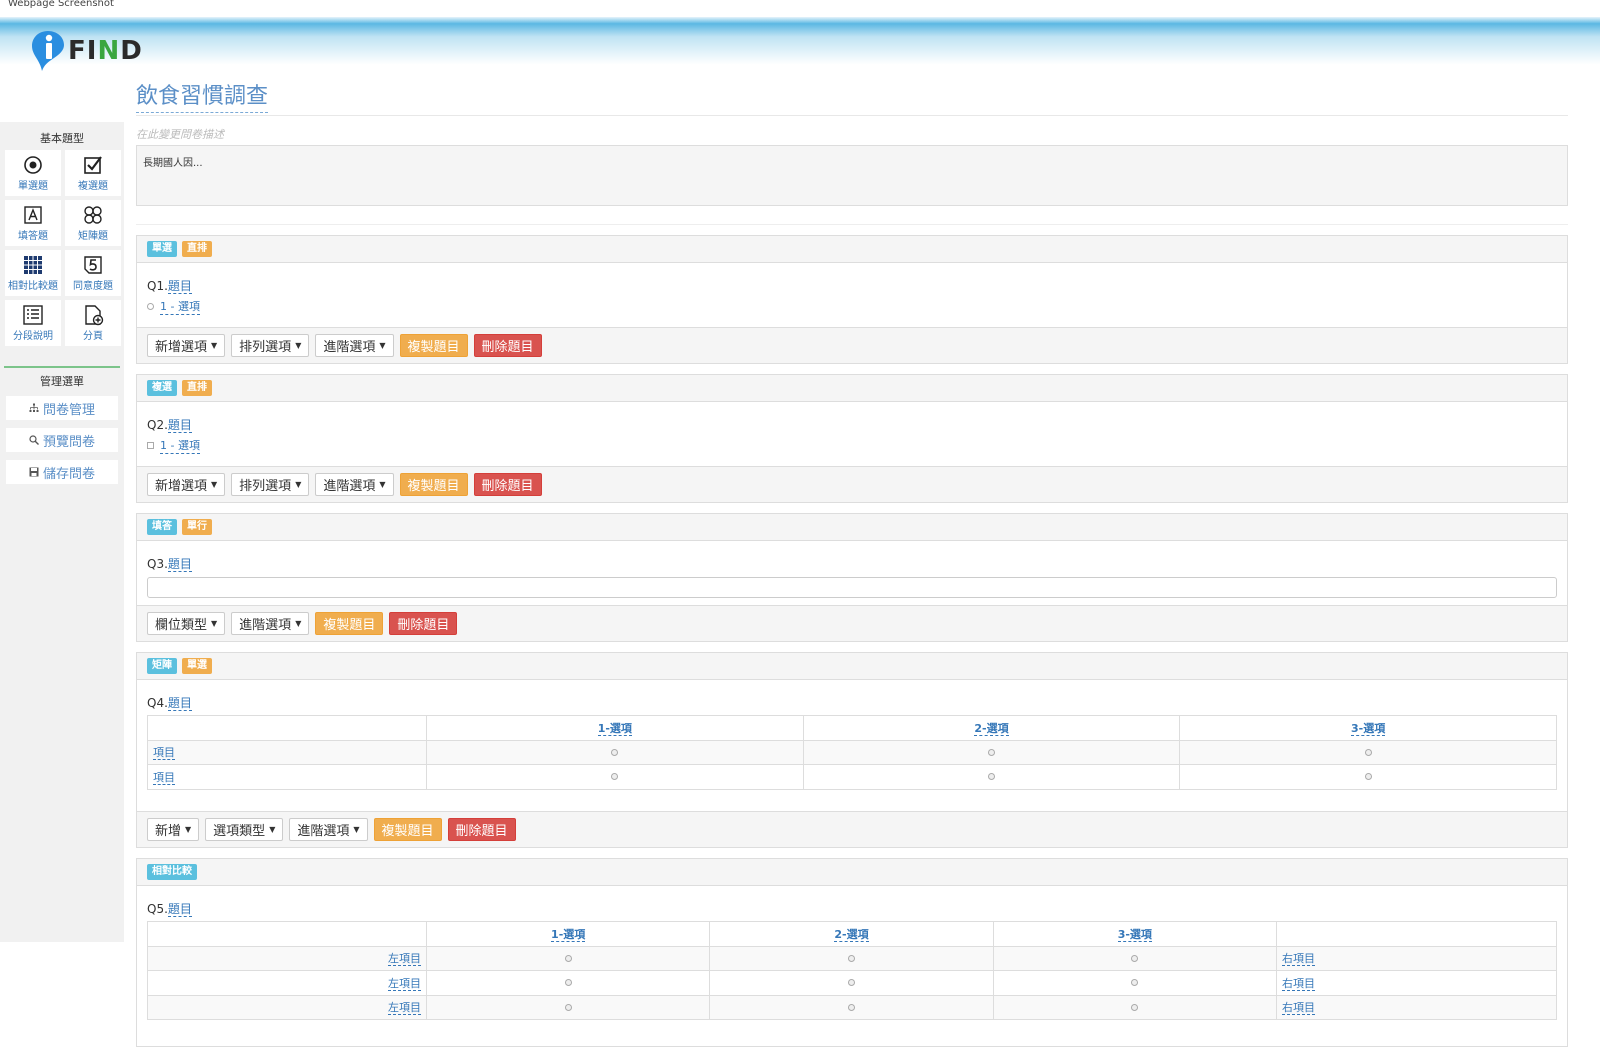  Describe the element at coordinates (162, 527) in the screenshot. I see `question-type-badge: 填答` at that location.